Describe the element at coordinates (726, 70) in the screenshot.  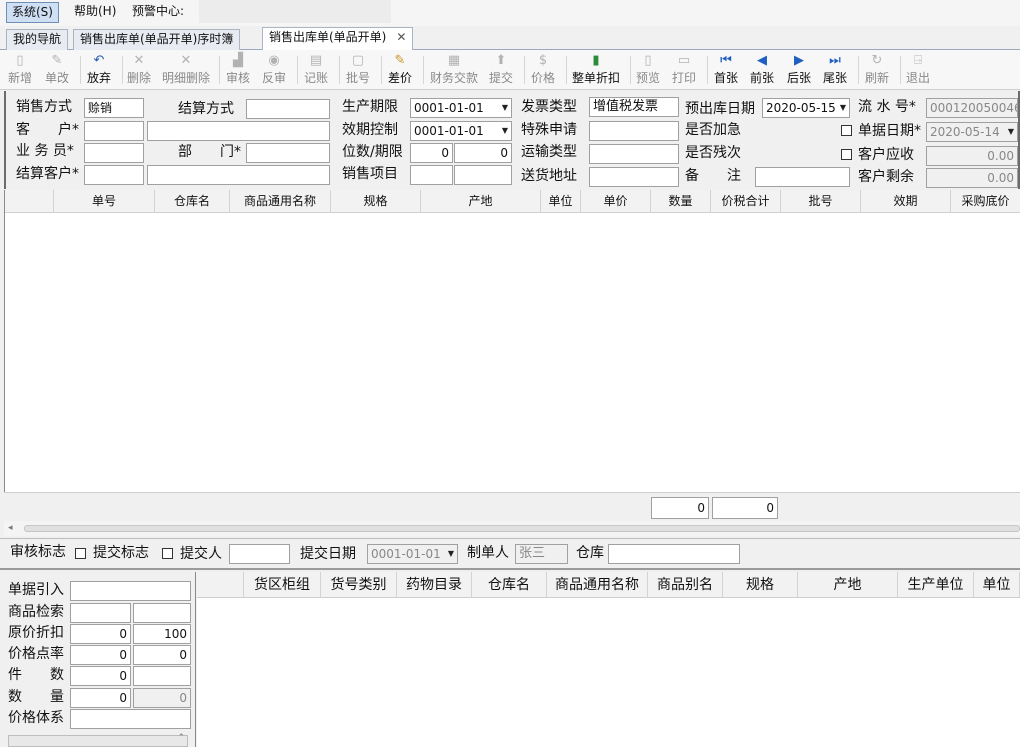
I see `first-button: ⏮ 首张` at that location.